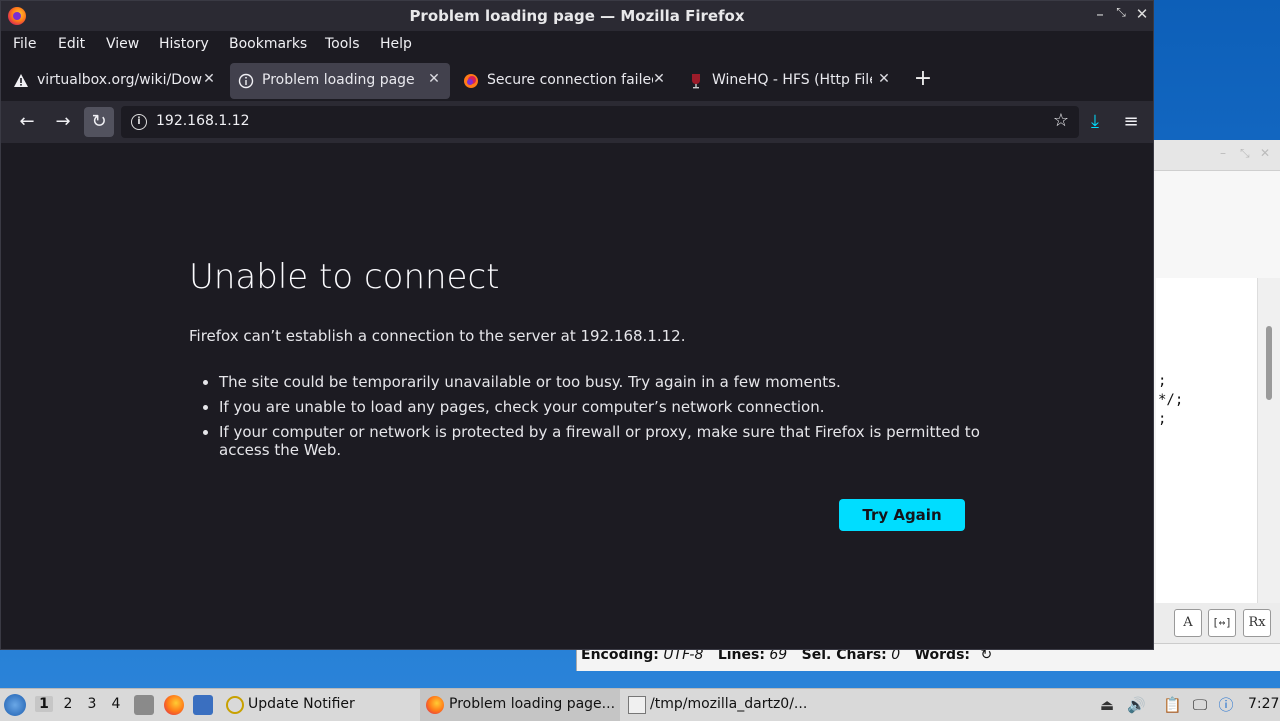 The height and width of the screenshot is (721, 1280). Describe the element at coordinates (24, 44) in the screenshot. I see `menu-file: File` at that location.